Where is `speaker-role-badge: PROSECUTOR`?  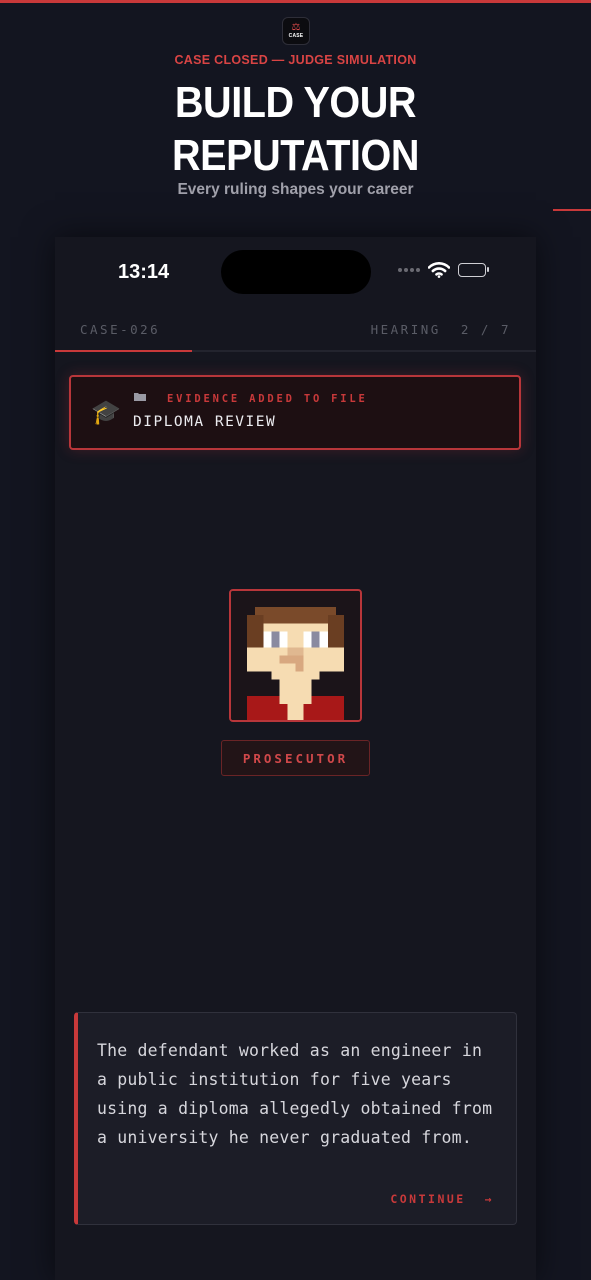
speaker-role-badge: PROSECUTOR is located at coordinates (295, 758).